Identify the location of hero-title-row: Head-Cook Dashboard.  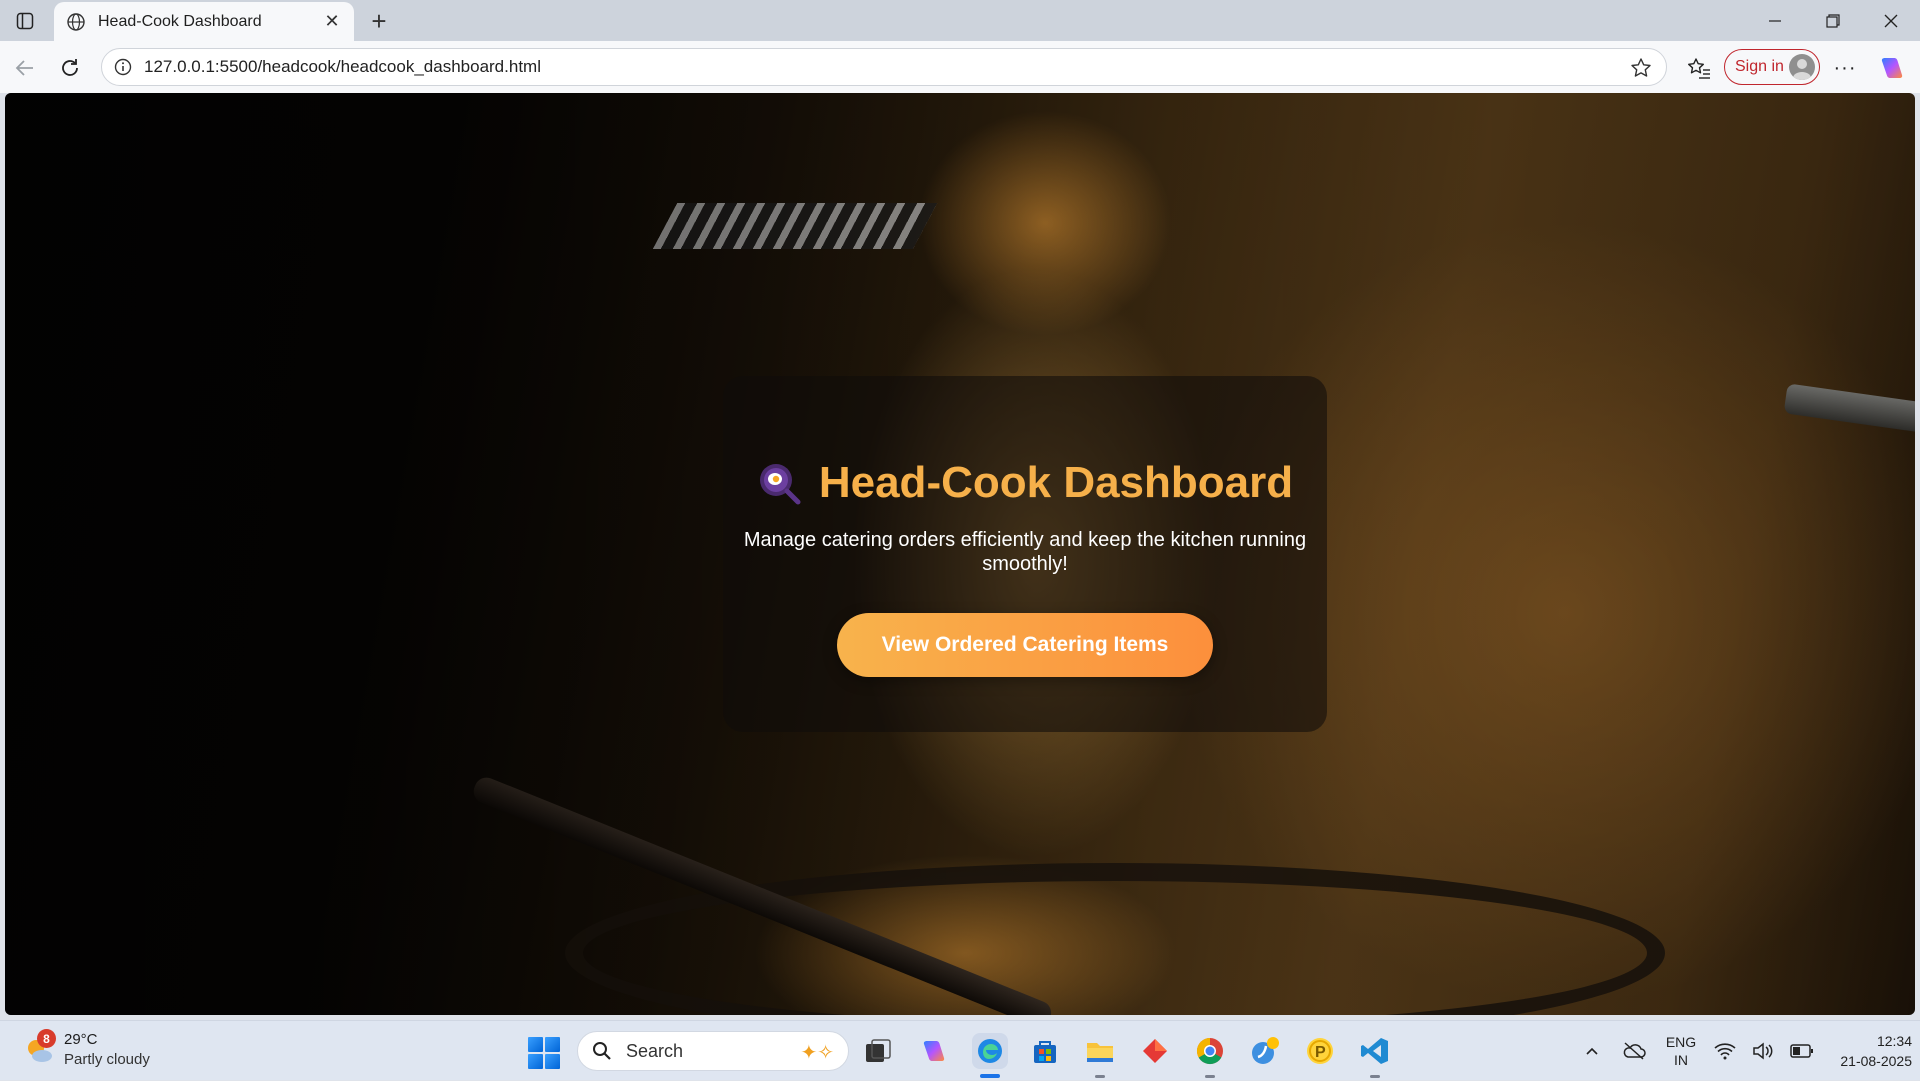
(1025, 483).